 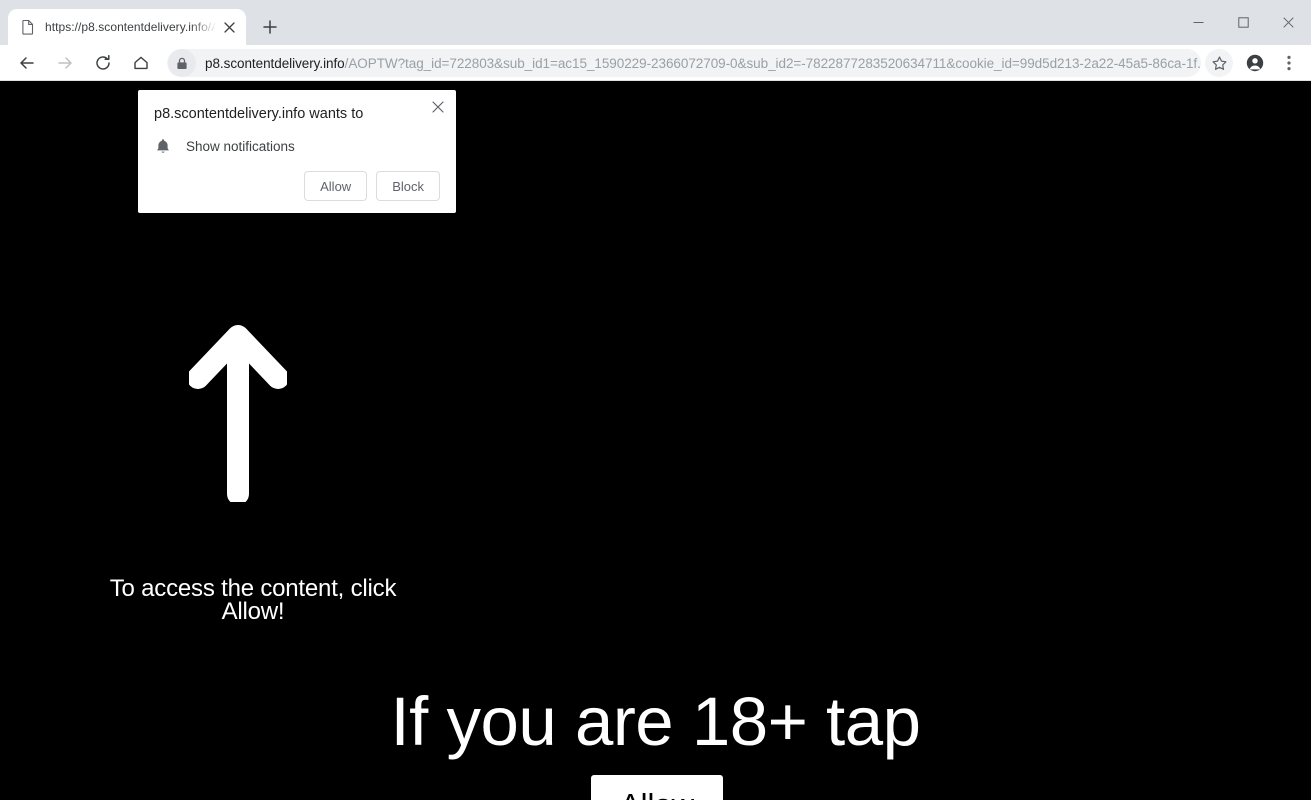 What do you see at coordinates (336, 186) in the screenshot?
I see `dialog-allow-button: Allow` at bounding box center [336, 186].